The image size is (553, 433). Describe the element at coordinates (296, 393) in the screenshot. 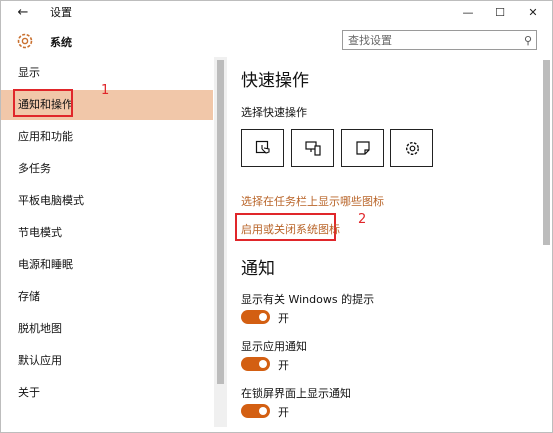

I see `notification-lockscreen-label: 在锁屏界面上显示通知` at that location.